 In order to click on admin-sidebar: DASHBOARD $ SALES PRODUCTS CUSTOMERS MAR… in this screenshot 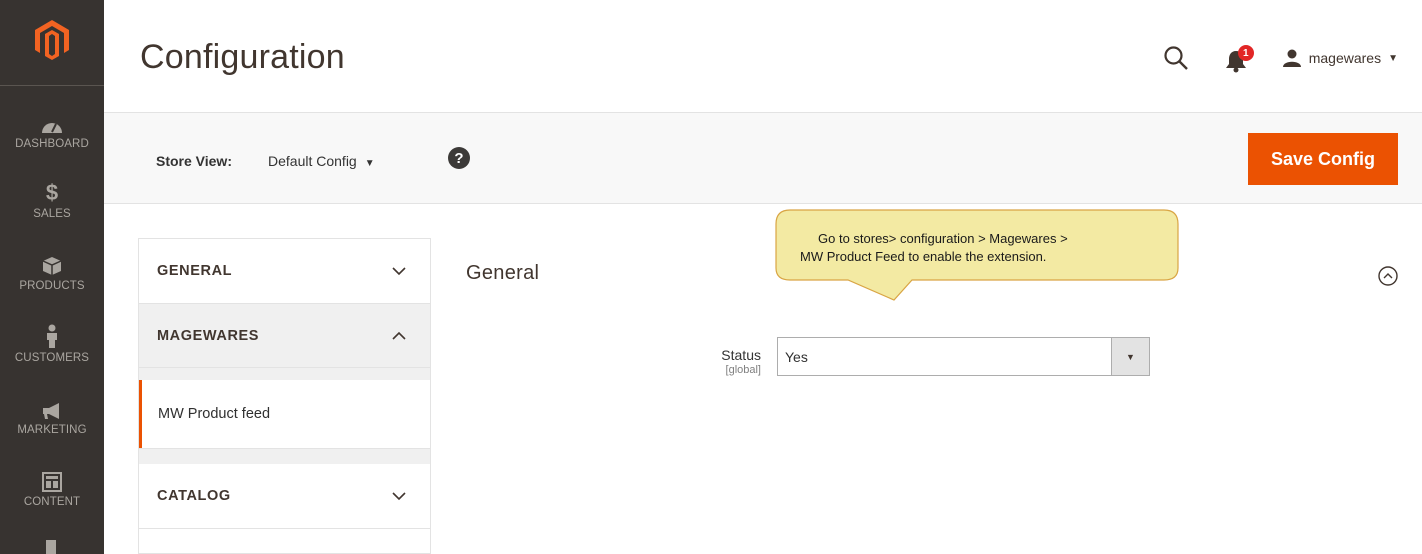, I will do `click(52, 277)`.